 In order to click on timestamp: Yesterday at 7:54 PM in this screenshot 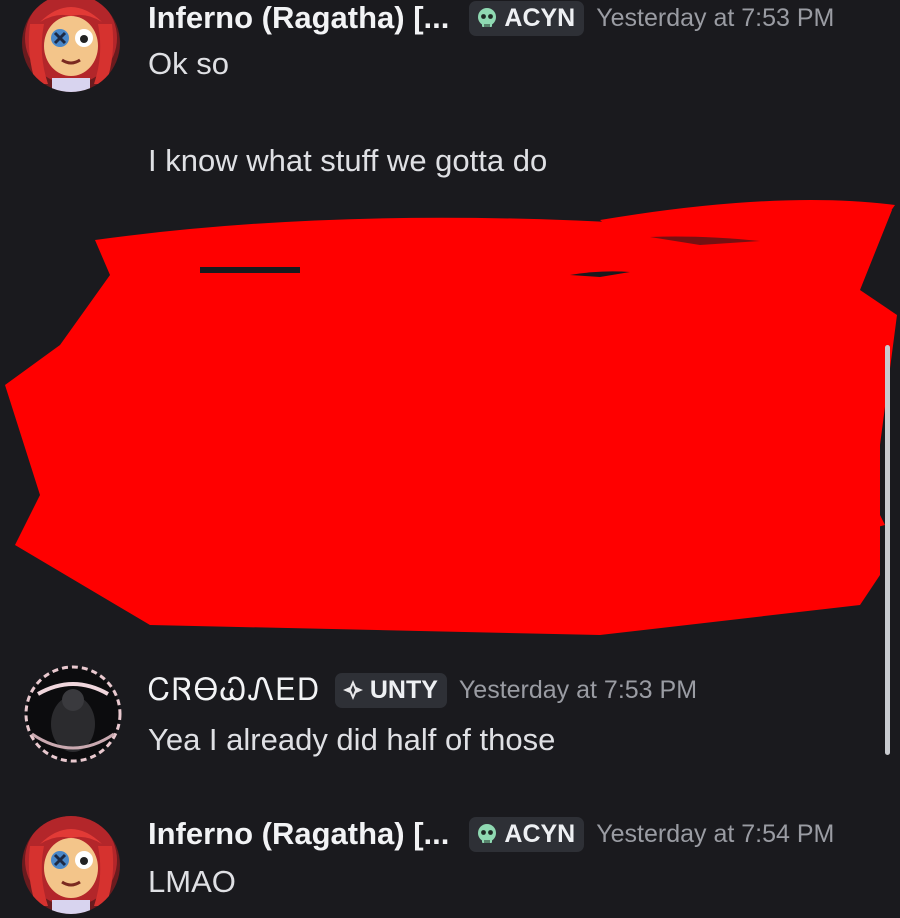, I will do `click(715, 834)`.